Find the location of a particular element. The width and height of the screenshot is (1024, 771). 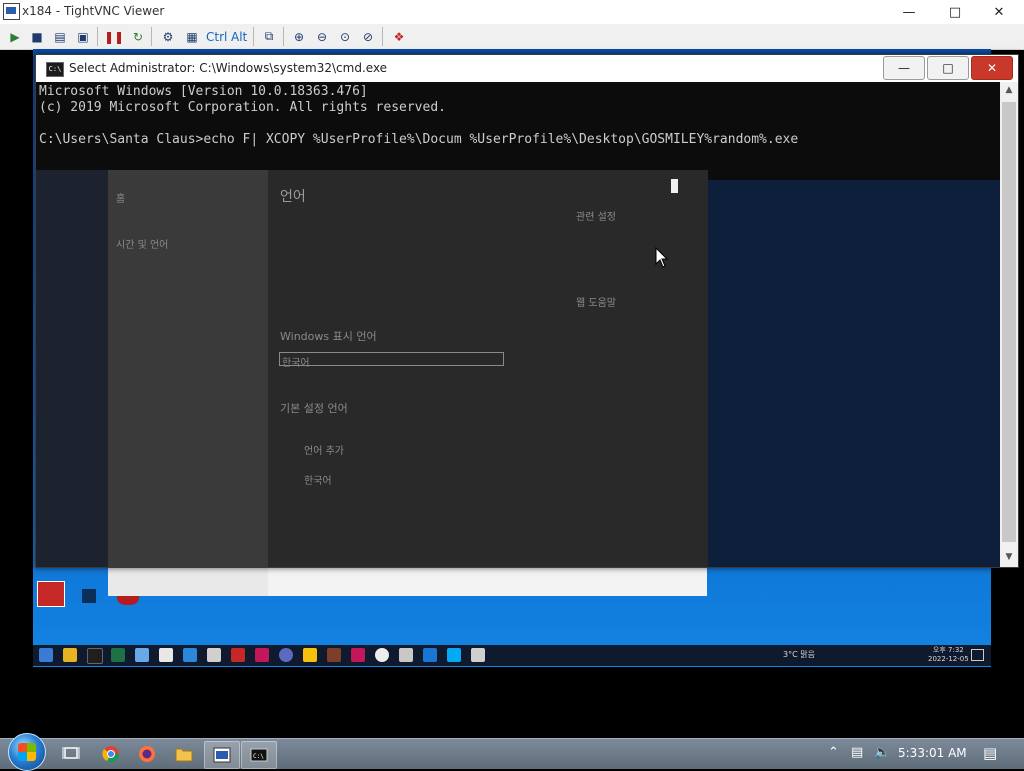

firefox-taskbar-button is located at coordinates (147, 754).